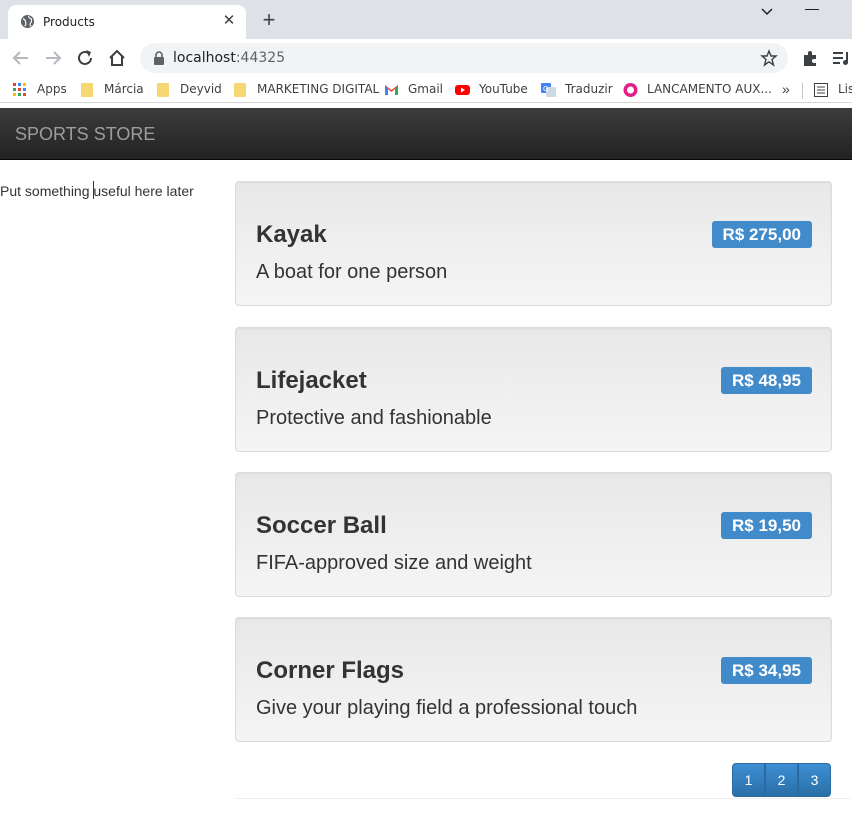  I want to click on url-text: localhost:44325, so click(229, 58).